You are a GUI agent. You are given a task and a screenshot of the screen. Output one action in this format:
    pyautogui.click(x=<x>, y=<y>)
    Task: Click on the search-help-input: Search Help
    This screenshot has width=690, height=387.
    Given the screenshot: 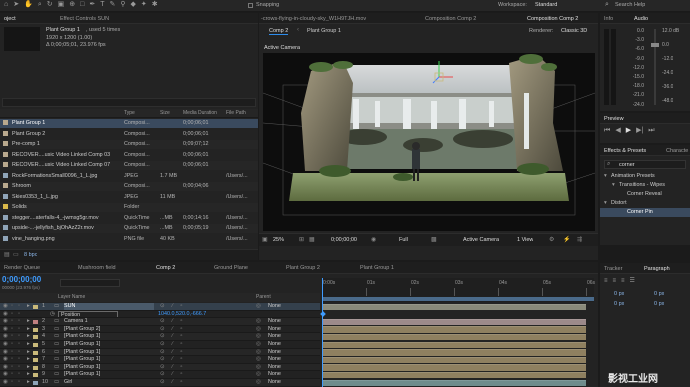 What is the action you would take?
    pyautogui.click(x=630, y=5)
    